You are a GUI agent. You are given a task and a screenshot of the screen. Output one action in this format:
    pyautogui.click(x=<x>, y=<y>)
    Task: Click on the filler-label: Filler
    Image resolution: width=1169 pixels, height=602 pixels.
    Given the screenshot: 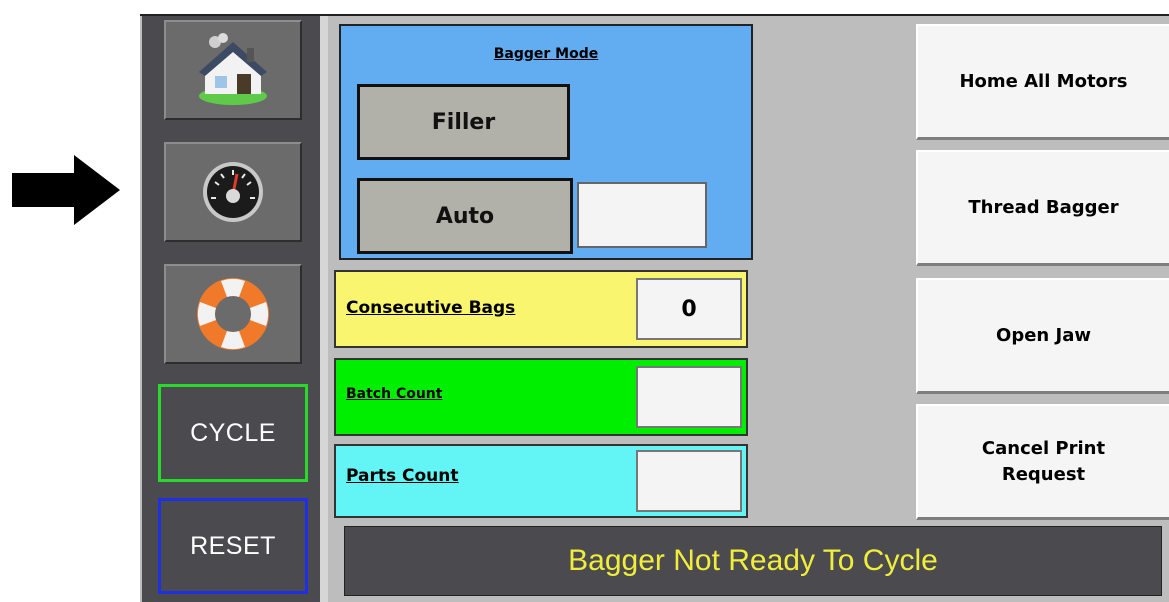 What is the action you would take?
    pyautogui.click(x=463, y=122)
    